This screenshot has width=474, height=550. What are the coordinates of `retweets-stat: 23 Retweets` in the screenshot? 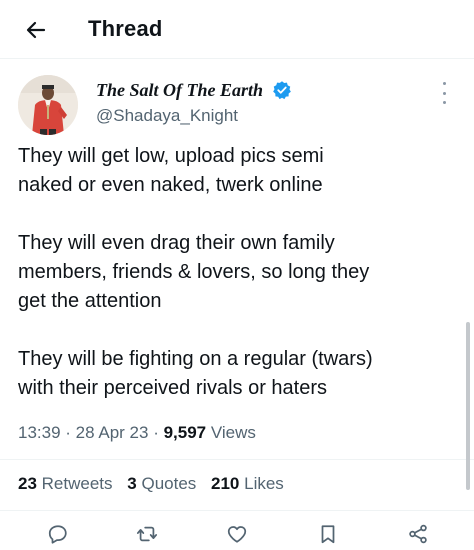 It's located at (65, 483).